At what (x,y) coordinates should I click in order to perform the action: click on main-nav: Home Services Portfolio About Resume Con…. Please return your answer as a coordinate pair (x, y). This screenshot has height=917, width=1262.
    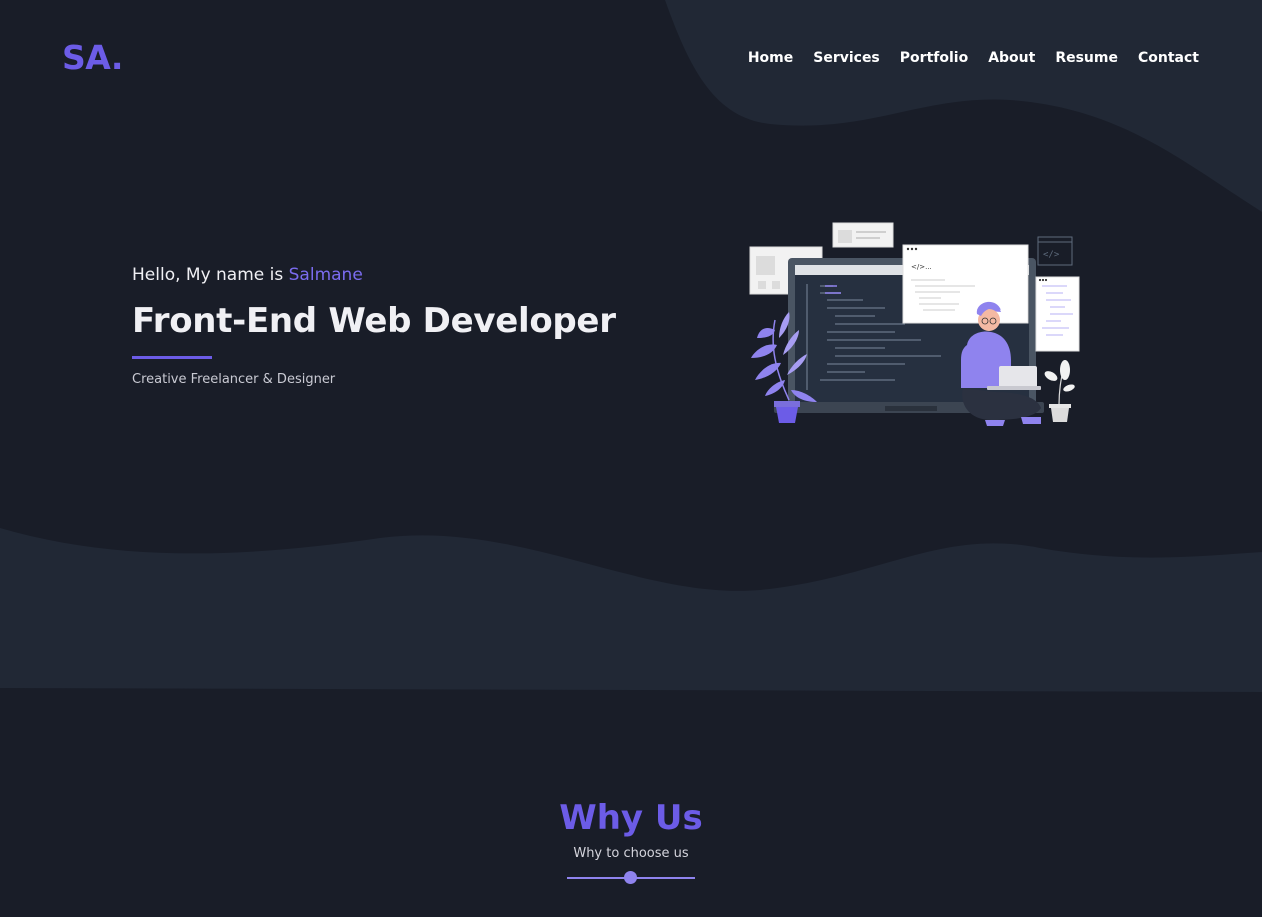
    Looking at the image, I should click on (973, 58).